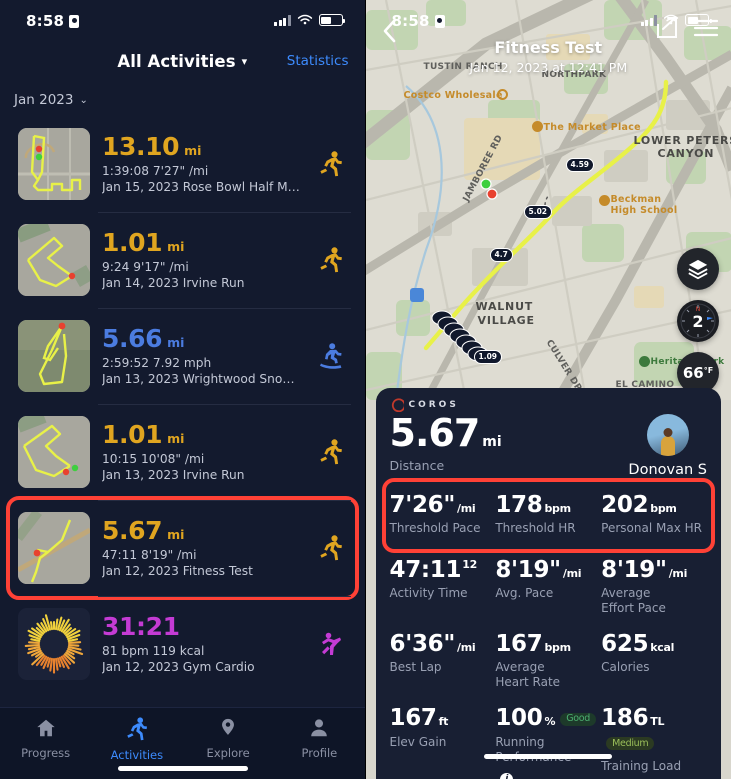  What do you see at coordinates (422, 505) in the screenshot?
I see `stat-value: 7'26"` at bounding box center [422, 505].